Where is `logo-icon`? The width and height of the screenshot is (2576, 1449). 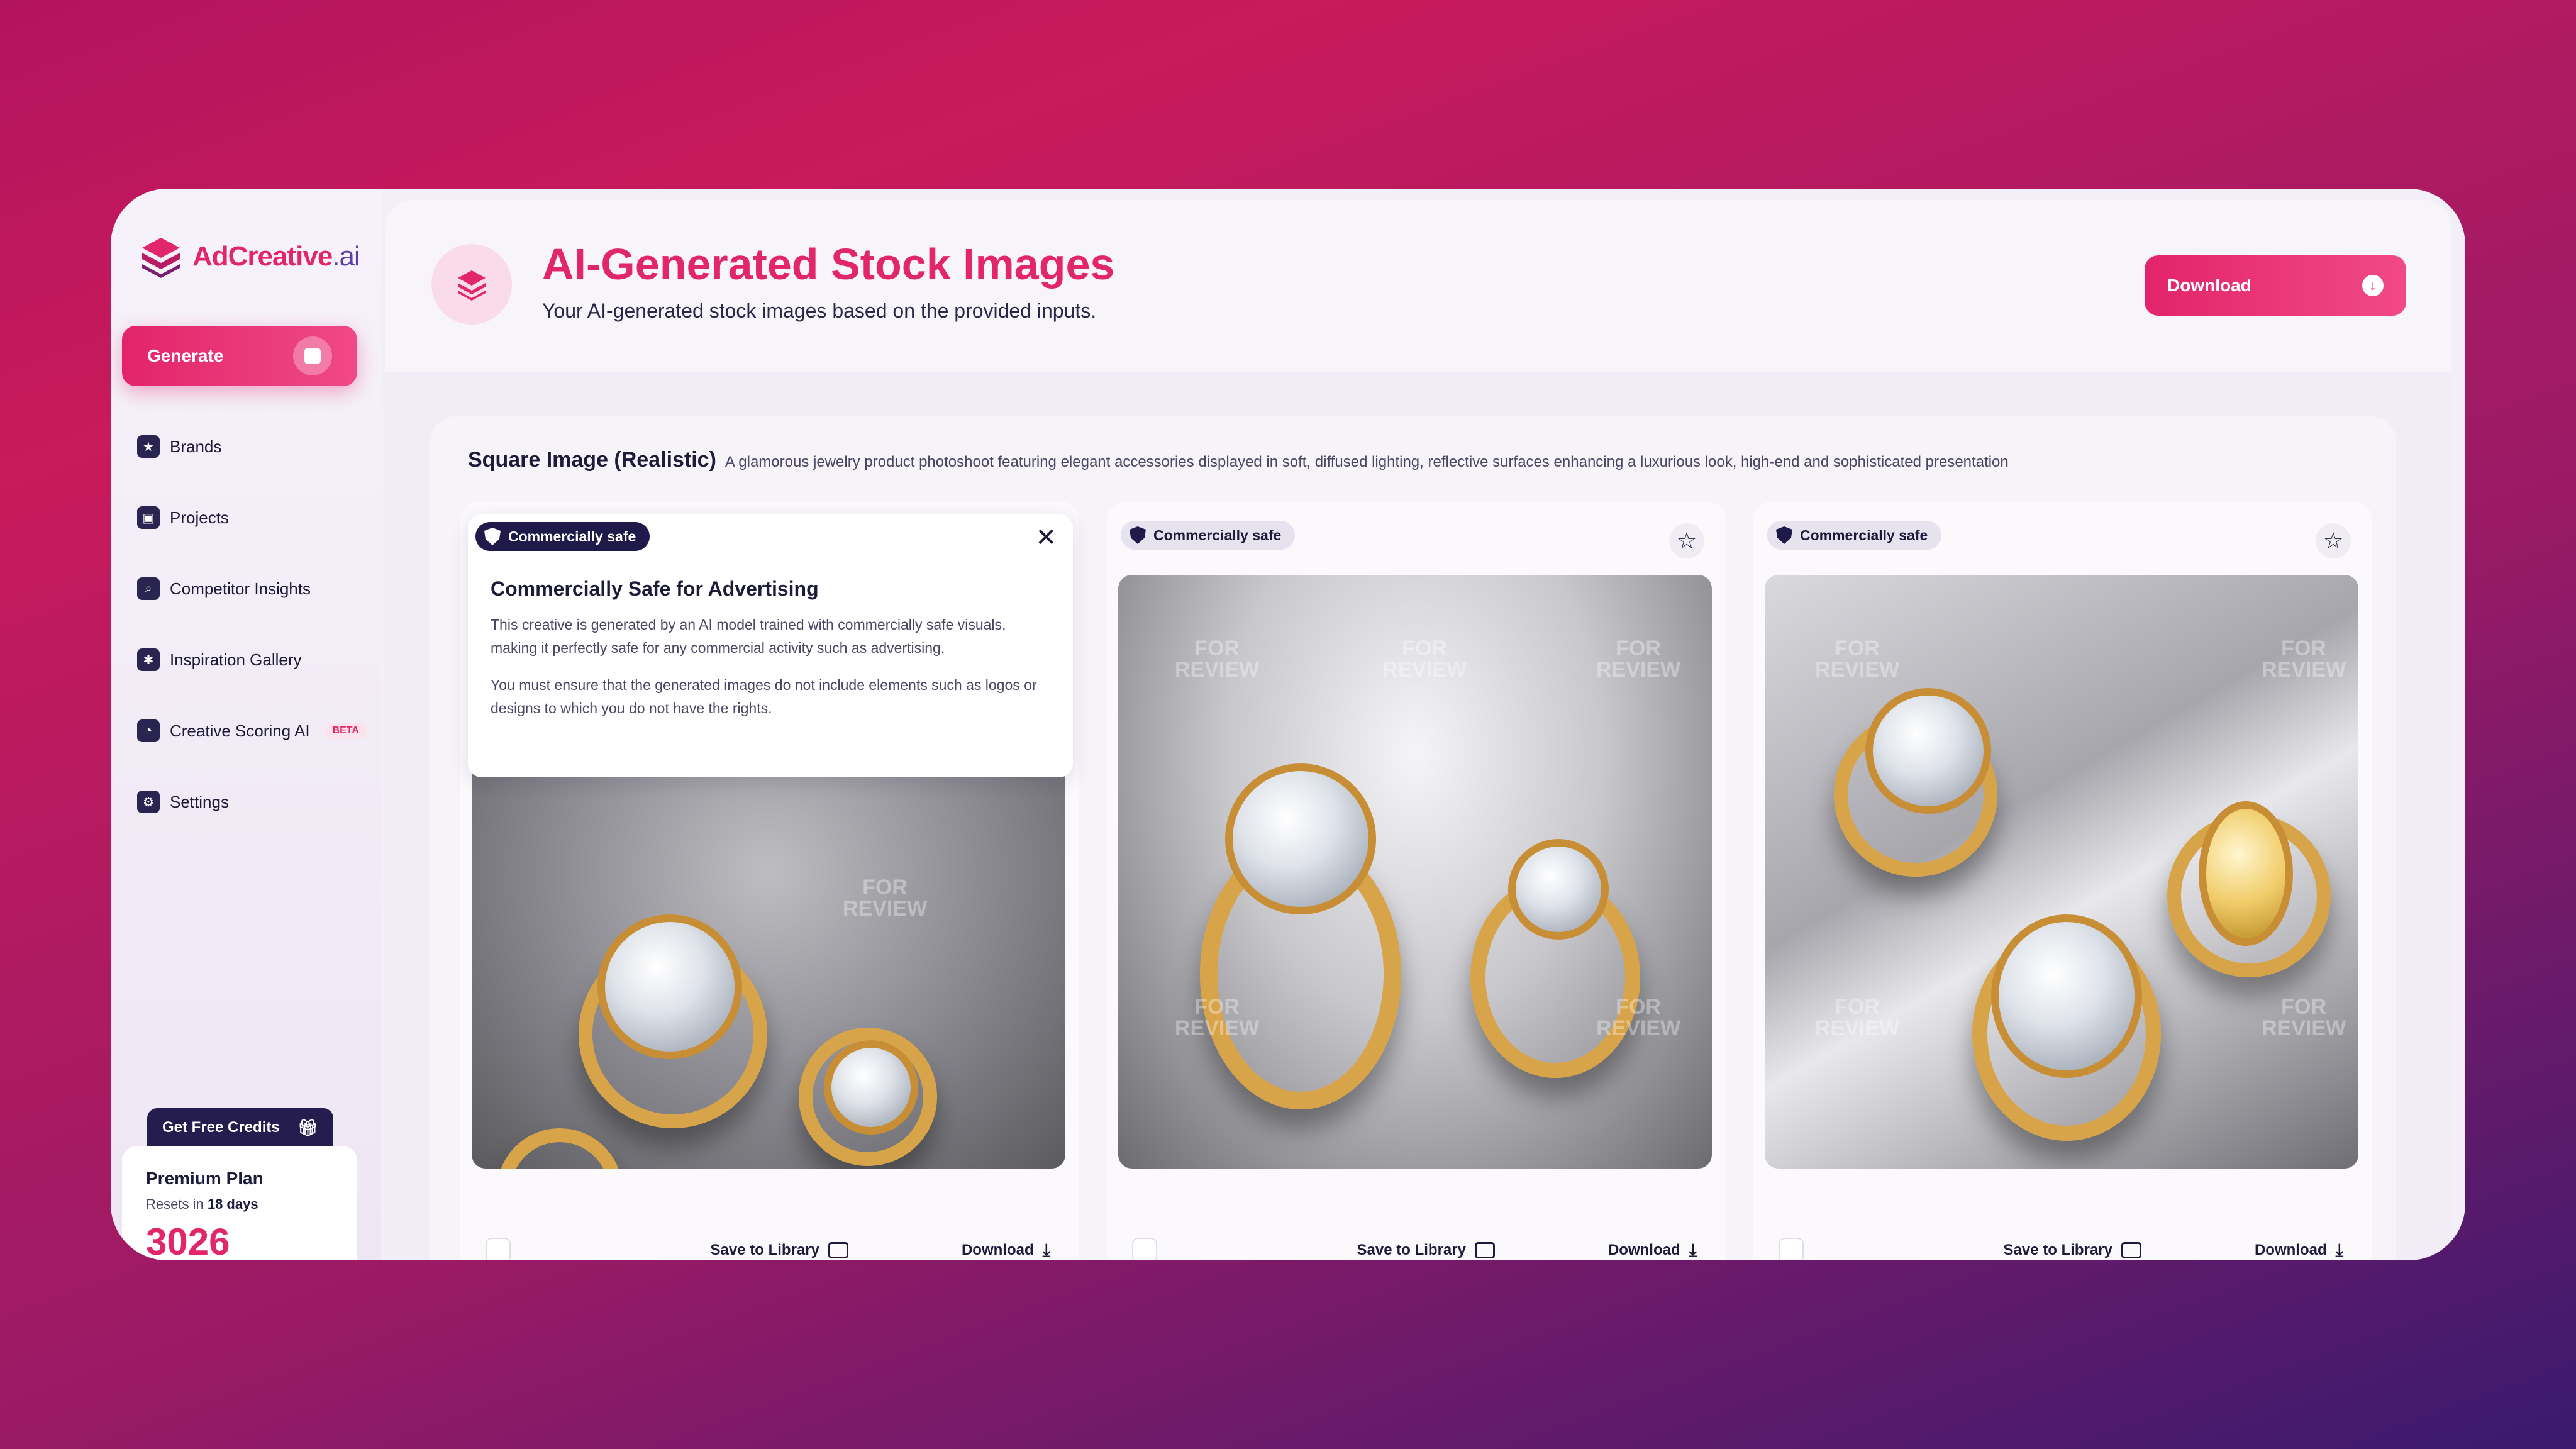 logo-icon is located at coordinates (161, 256).